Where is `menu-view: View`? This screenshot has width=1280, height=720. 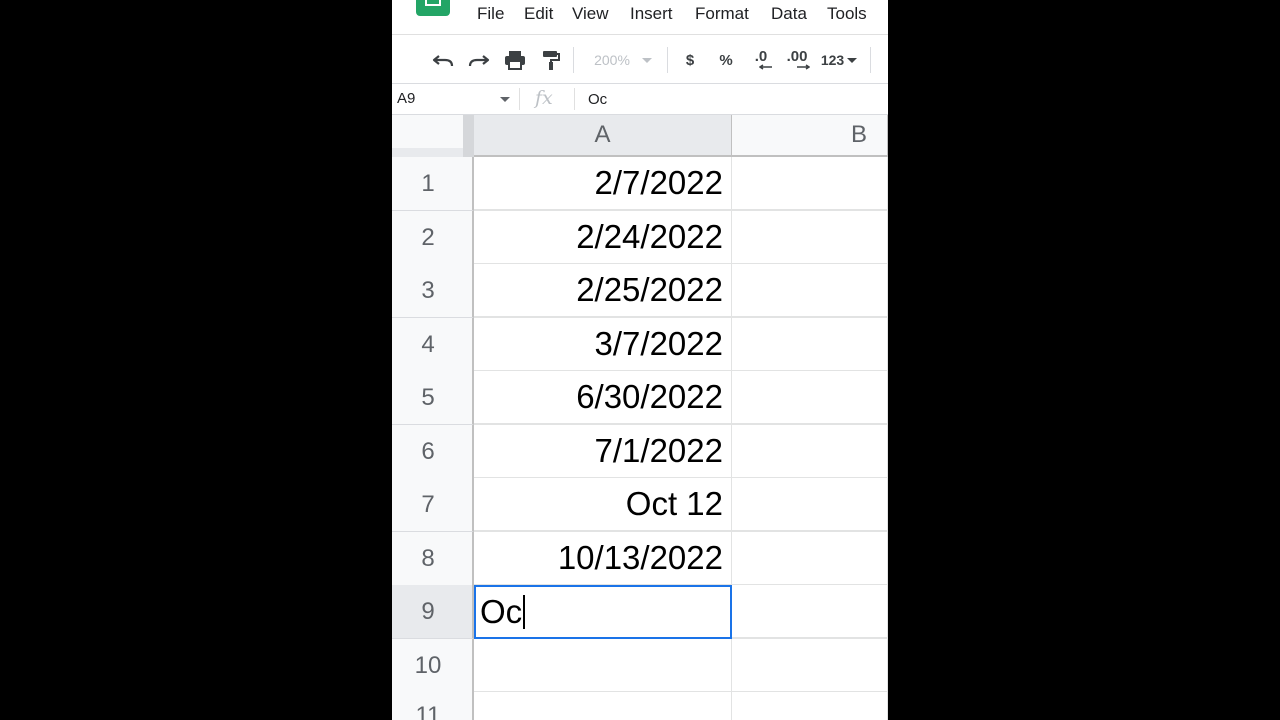 menu-view: View is located at coordinates (590, 14).